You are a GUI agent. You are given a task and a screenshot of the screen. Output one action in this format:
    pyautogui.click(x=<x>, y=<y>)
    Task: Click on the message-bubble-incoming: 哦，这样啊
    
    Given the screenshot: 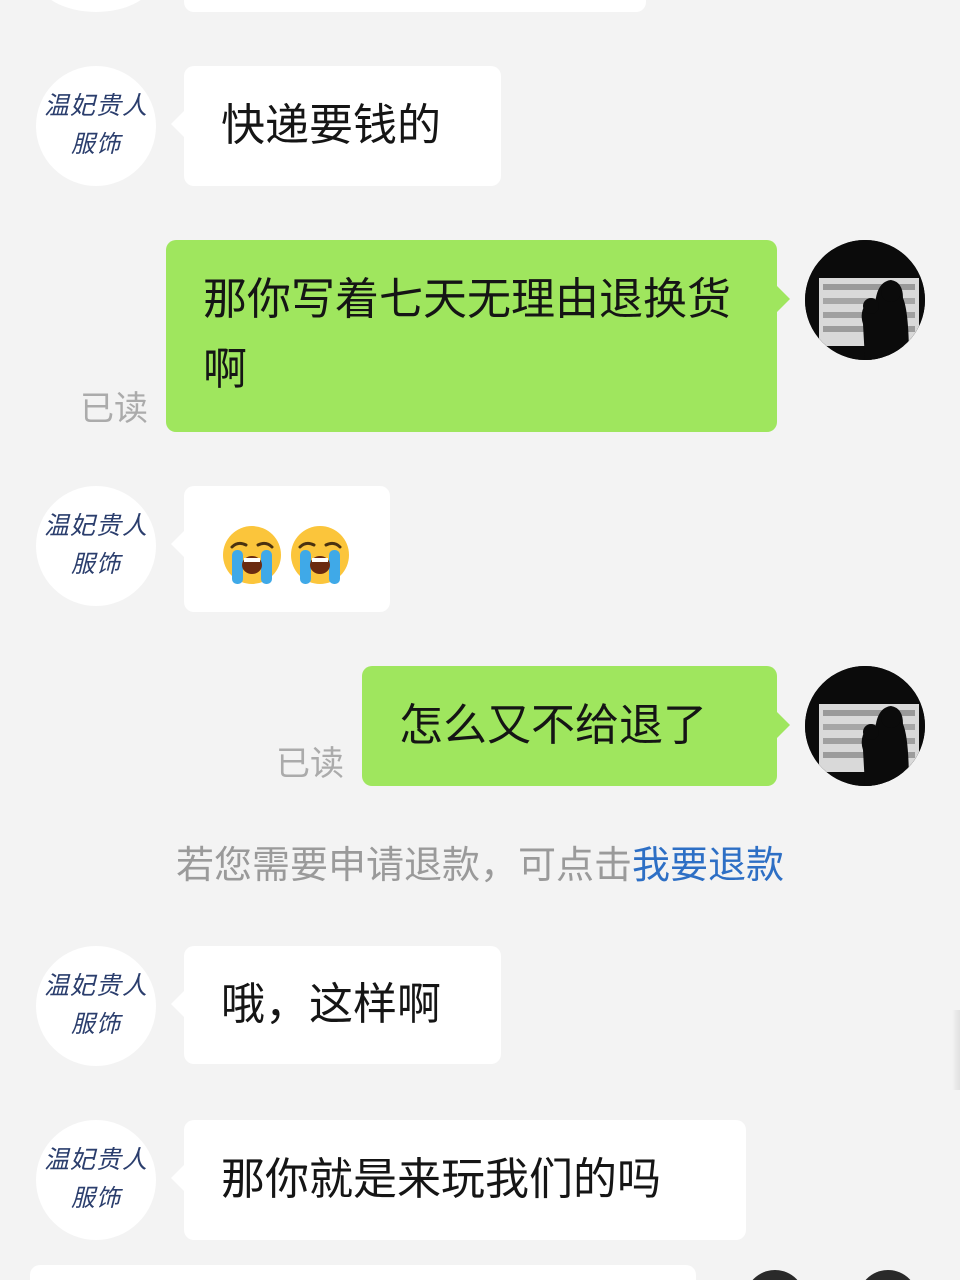 What is the action you would take?
    pyautogui.click(x=336, y=1005)
    